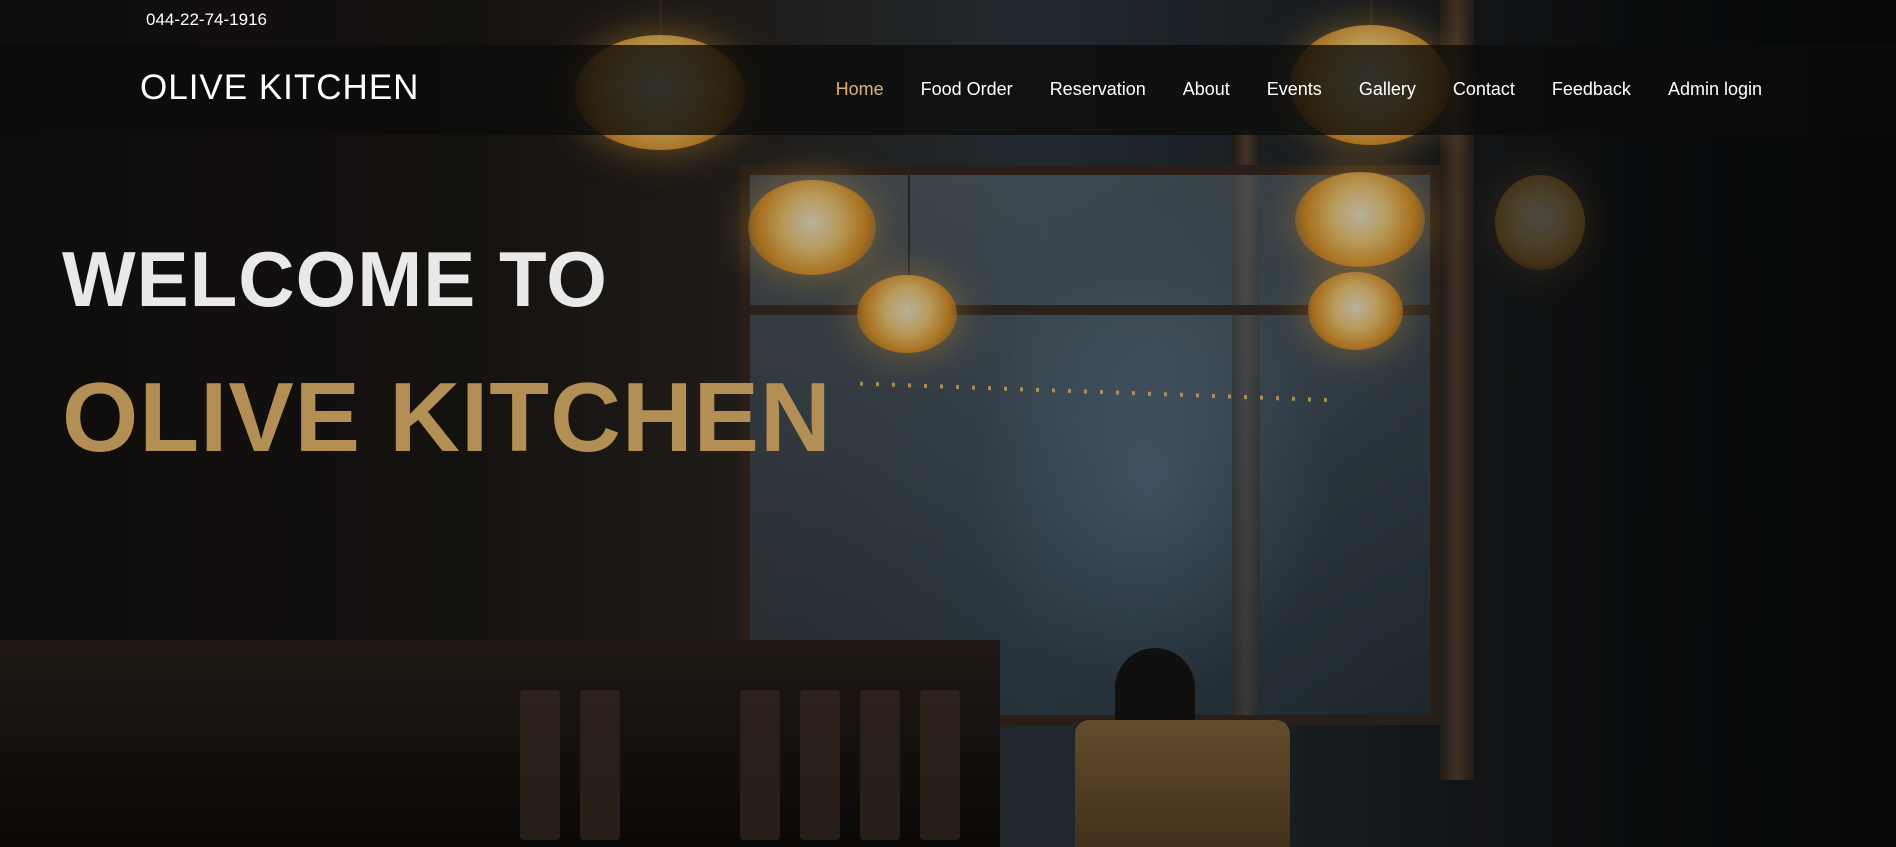  Describe the element at coordinates (948, 22) in the screenshot. I see `top-contact-bar: 044-22-74-1916` at that location.